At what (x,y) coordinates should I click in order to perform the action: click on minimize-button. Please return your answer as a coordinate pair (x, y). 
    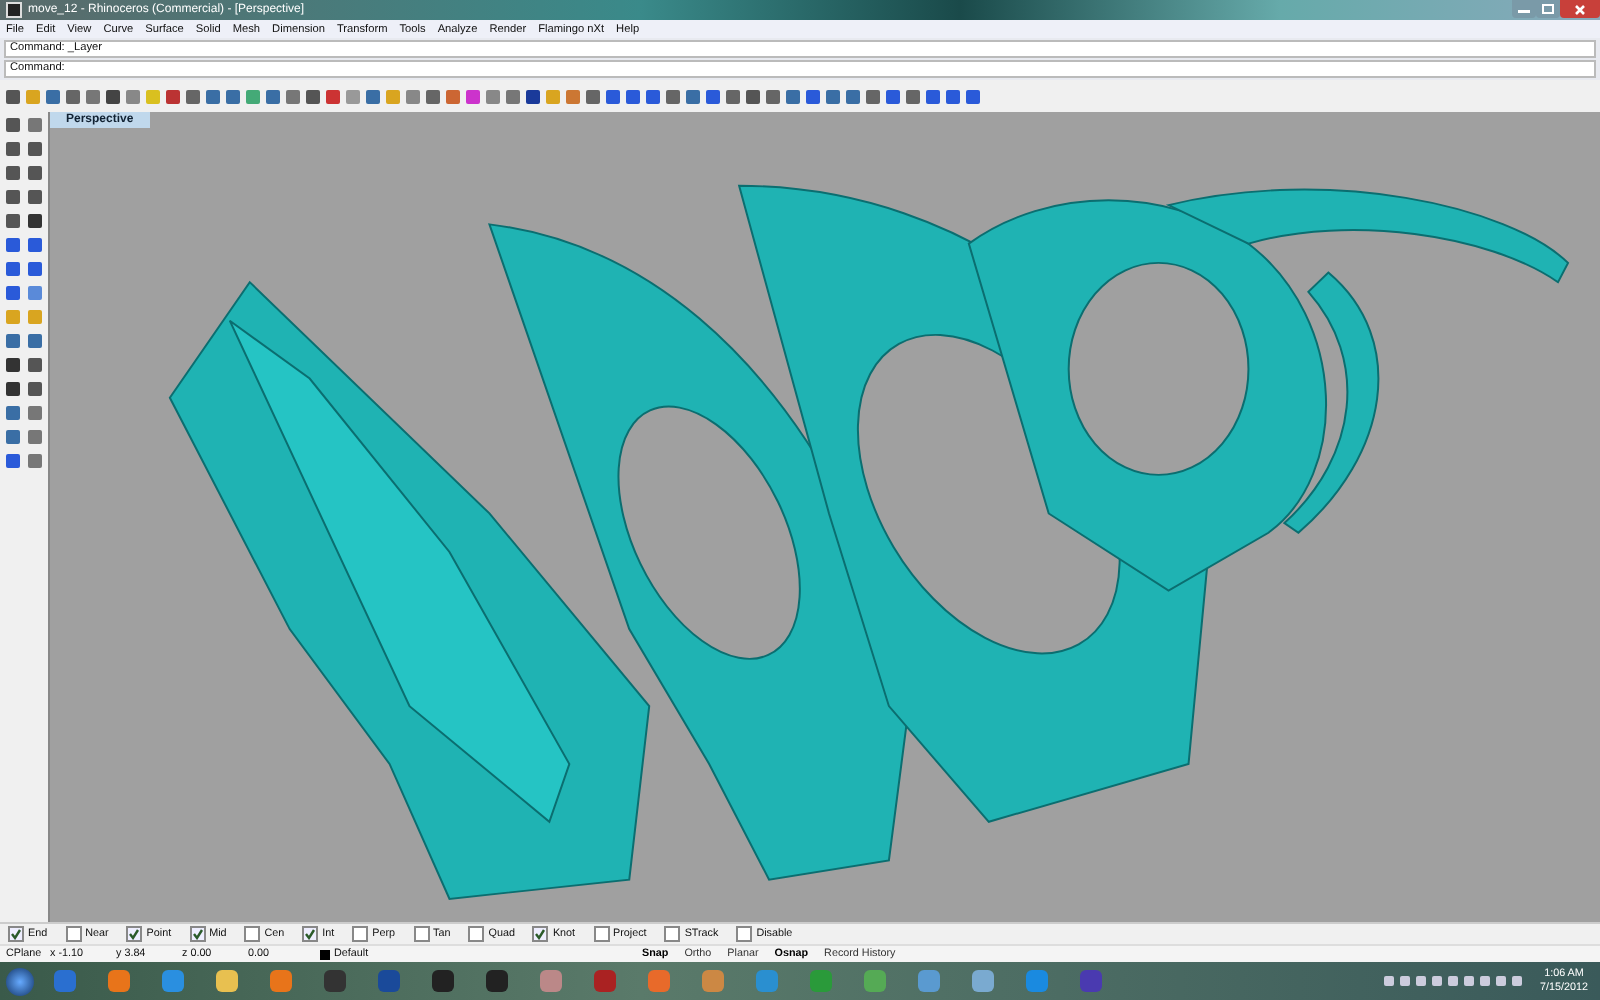
    Looking at the image, I should click on (1524, 9).